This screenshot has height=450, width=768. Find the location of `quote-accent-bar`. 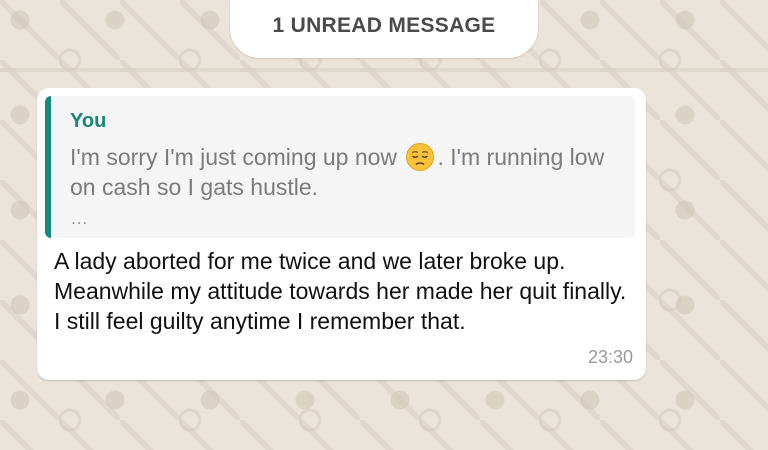

quote-accent-bar is located at coordinates (48, 167).